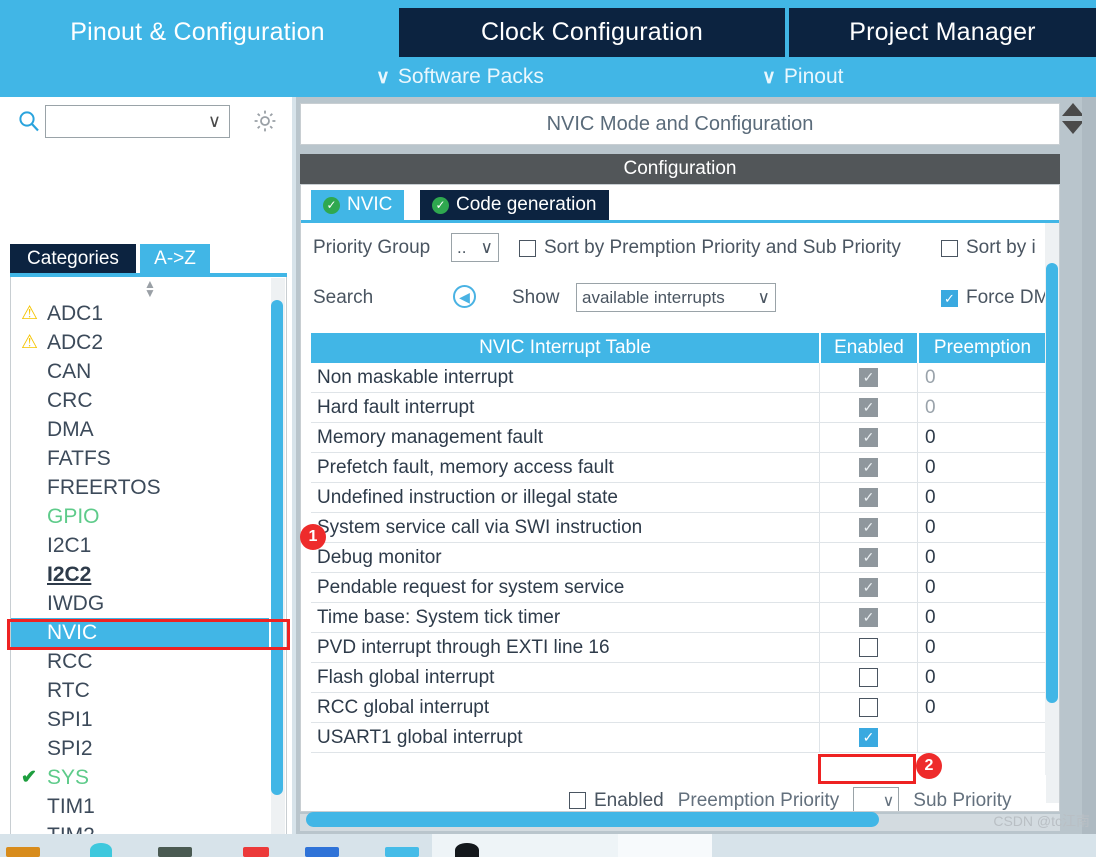  What do you see at coordinates (140, 400) in the screenshot?
I see `sidebar-item-crc: CRC` at bounding box center [140, 400].